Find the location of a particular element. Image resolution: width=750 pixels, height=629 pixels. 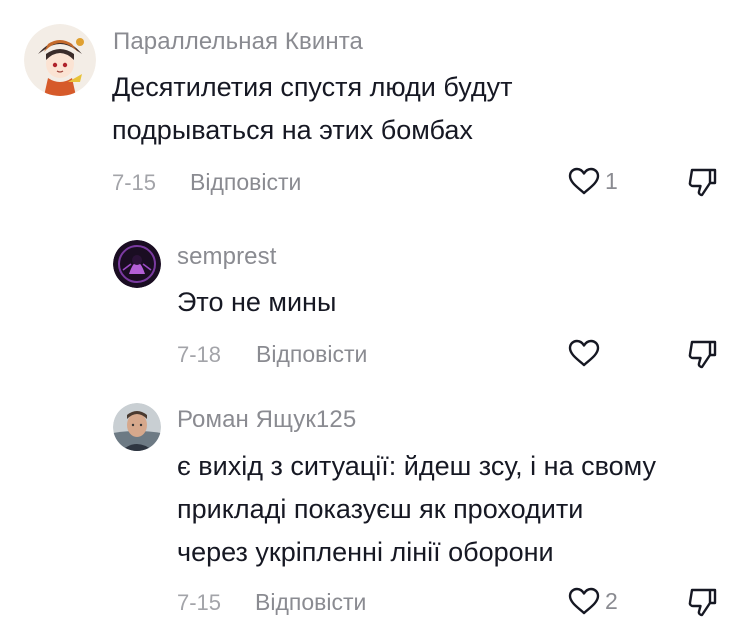

like-button: 1 is located at coordinates (592, 181).